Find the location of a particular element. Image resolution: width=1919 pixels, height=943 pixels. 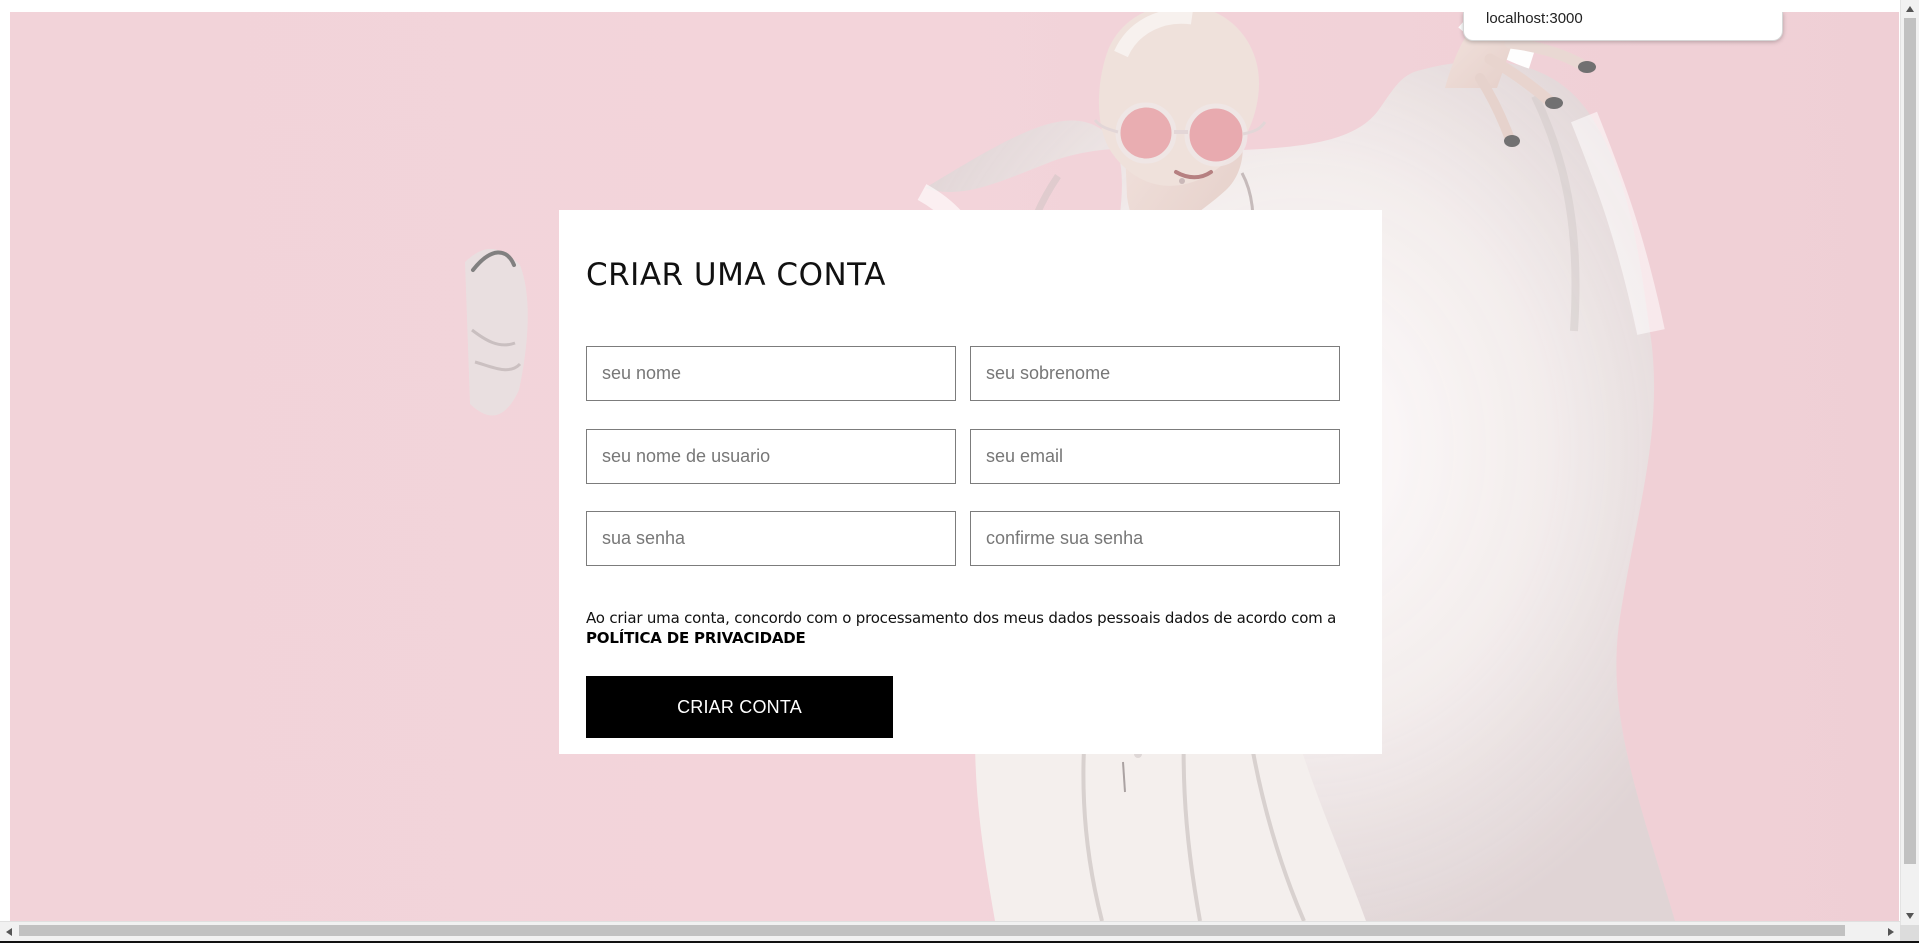

password-input is located at coordinates (771, 538).